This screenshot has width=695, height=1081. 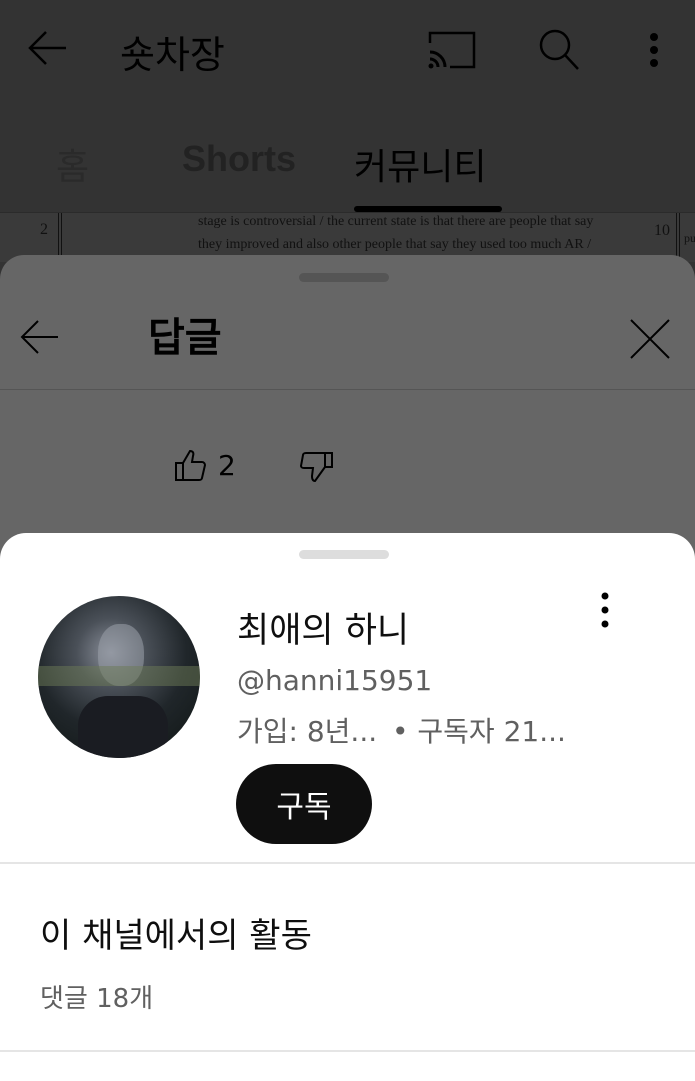 What do you see at coordinates (650, 339) in the screenshot?
I see `close-icon` at bounding box center [650, 339].